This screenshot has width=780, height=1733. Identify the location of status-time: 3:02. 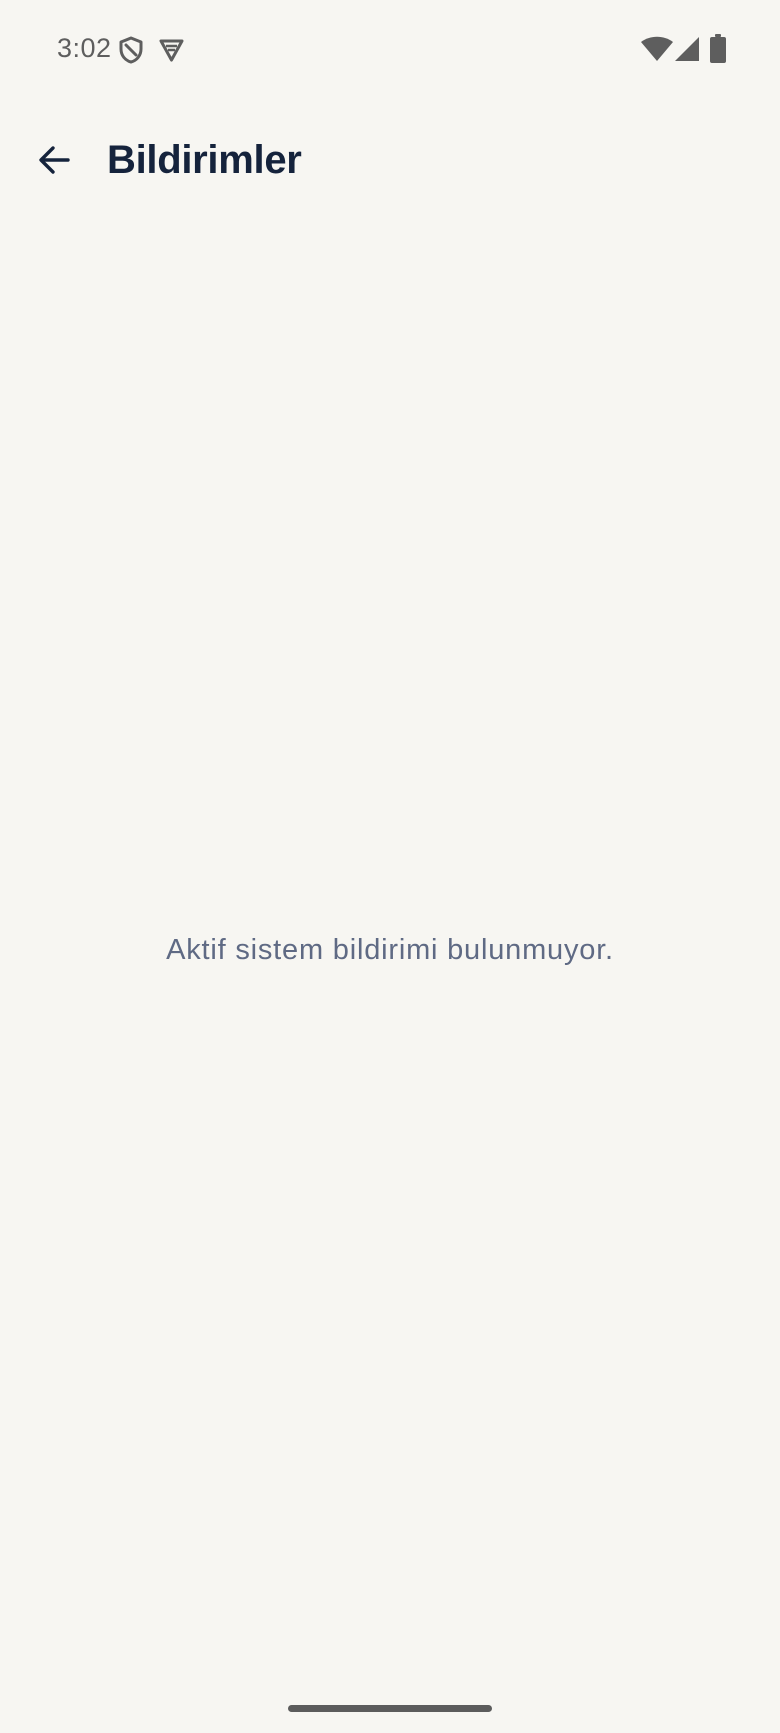
(84, 48).